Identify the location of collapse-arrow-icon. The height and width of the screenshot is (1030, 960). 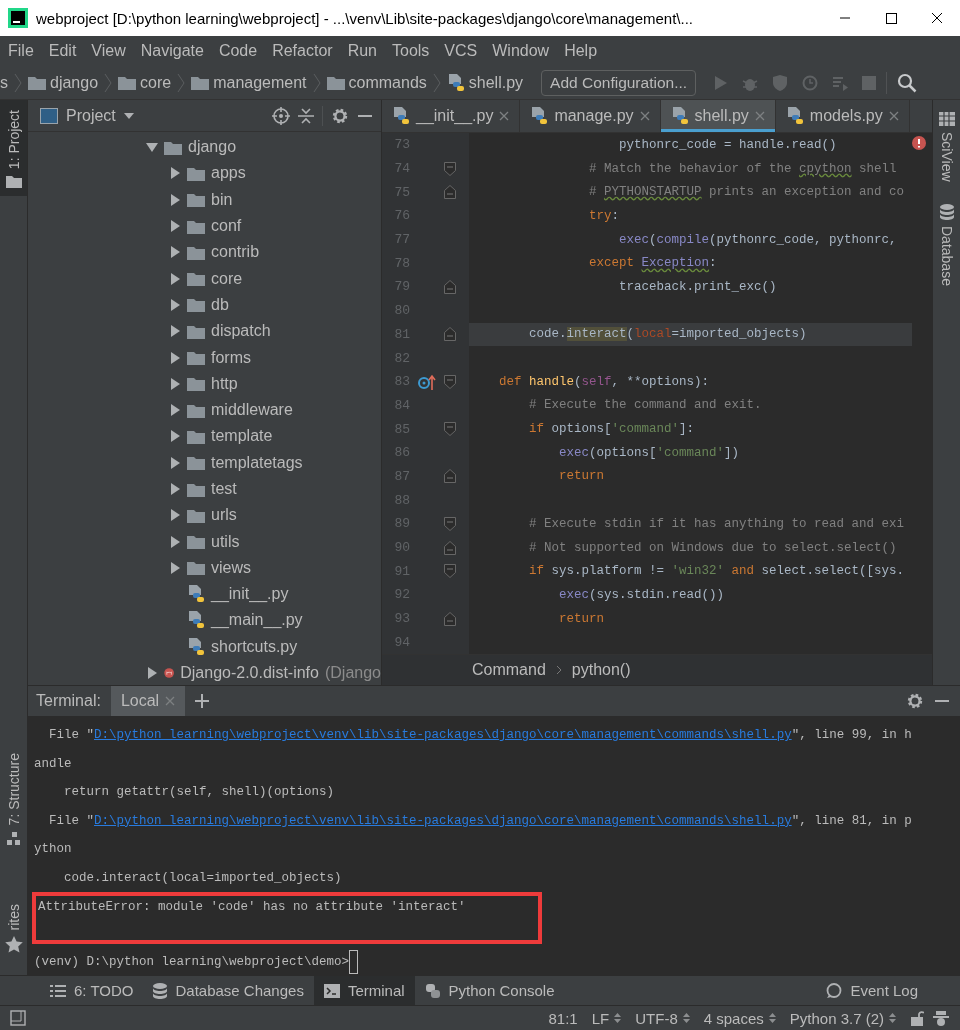
(152, 147).